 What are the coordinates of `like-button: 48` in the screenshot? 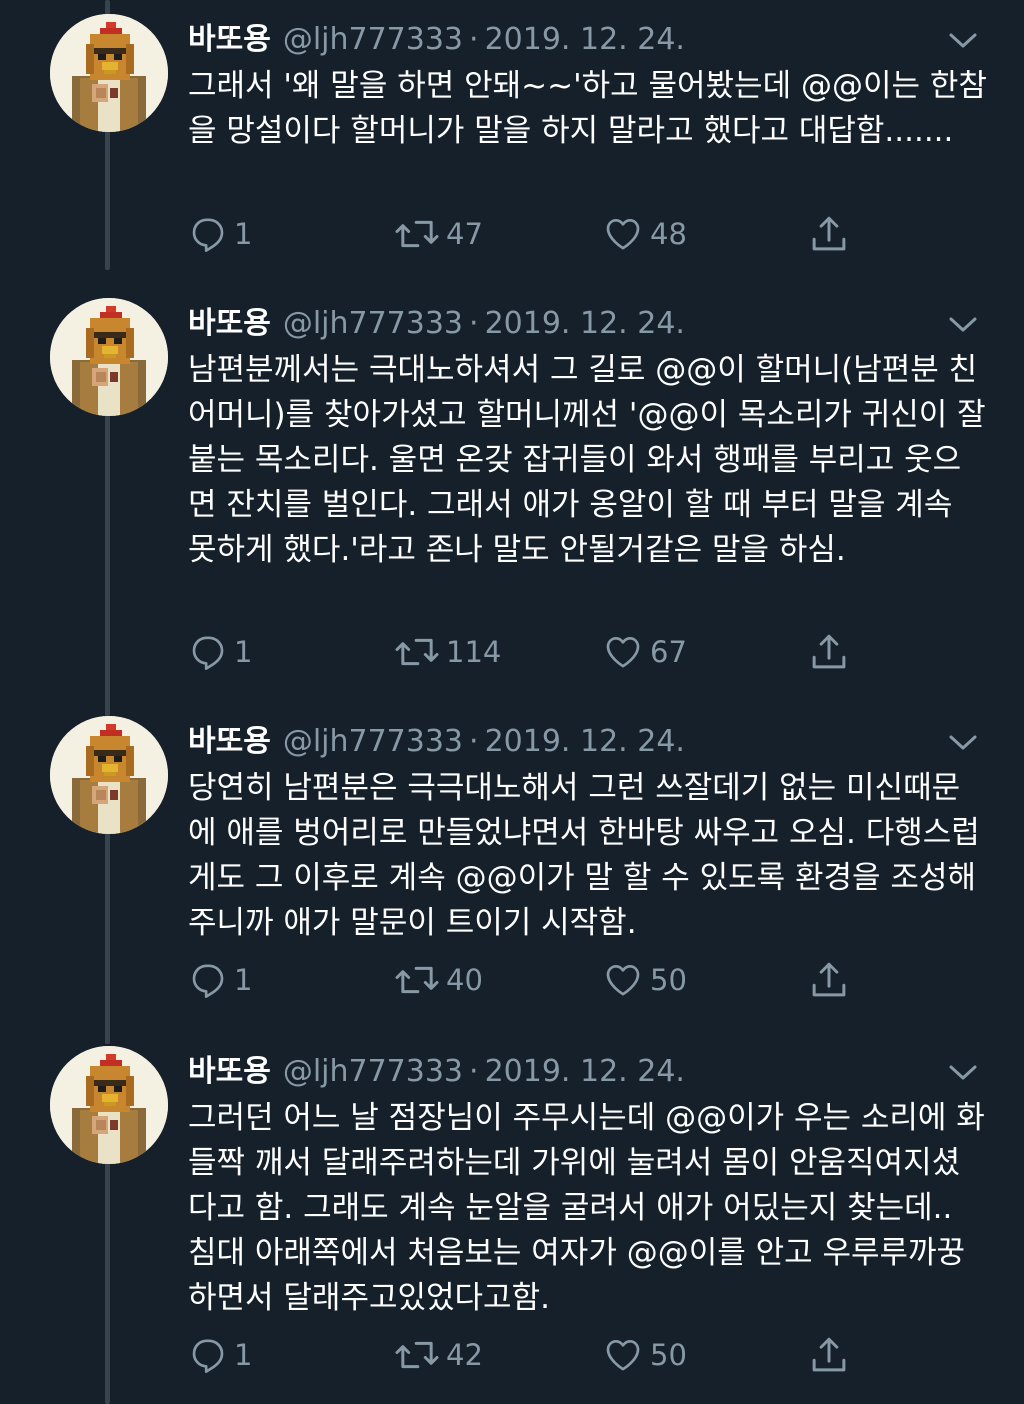 It's located at (644, 234).